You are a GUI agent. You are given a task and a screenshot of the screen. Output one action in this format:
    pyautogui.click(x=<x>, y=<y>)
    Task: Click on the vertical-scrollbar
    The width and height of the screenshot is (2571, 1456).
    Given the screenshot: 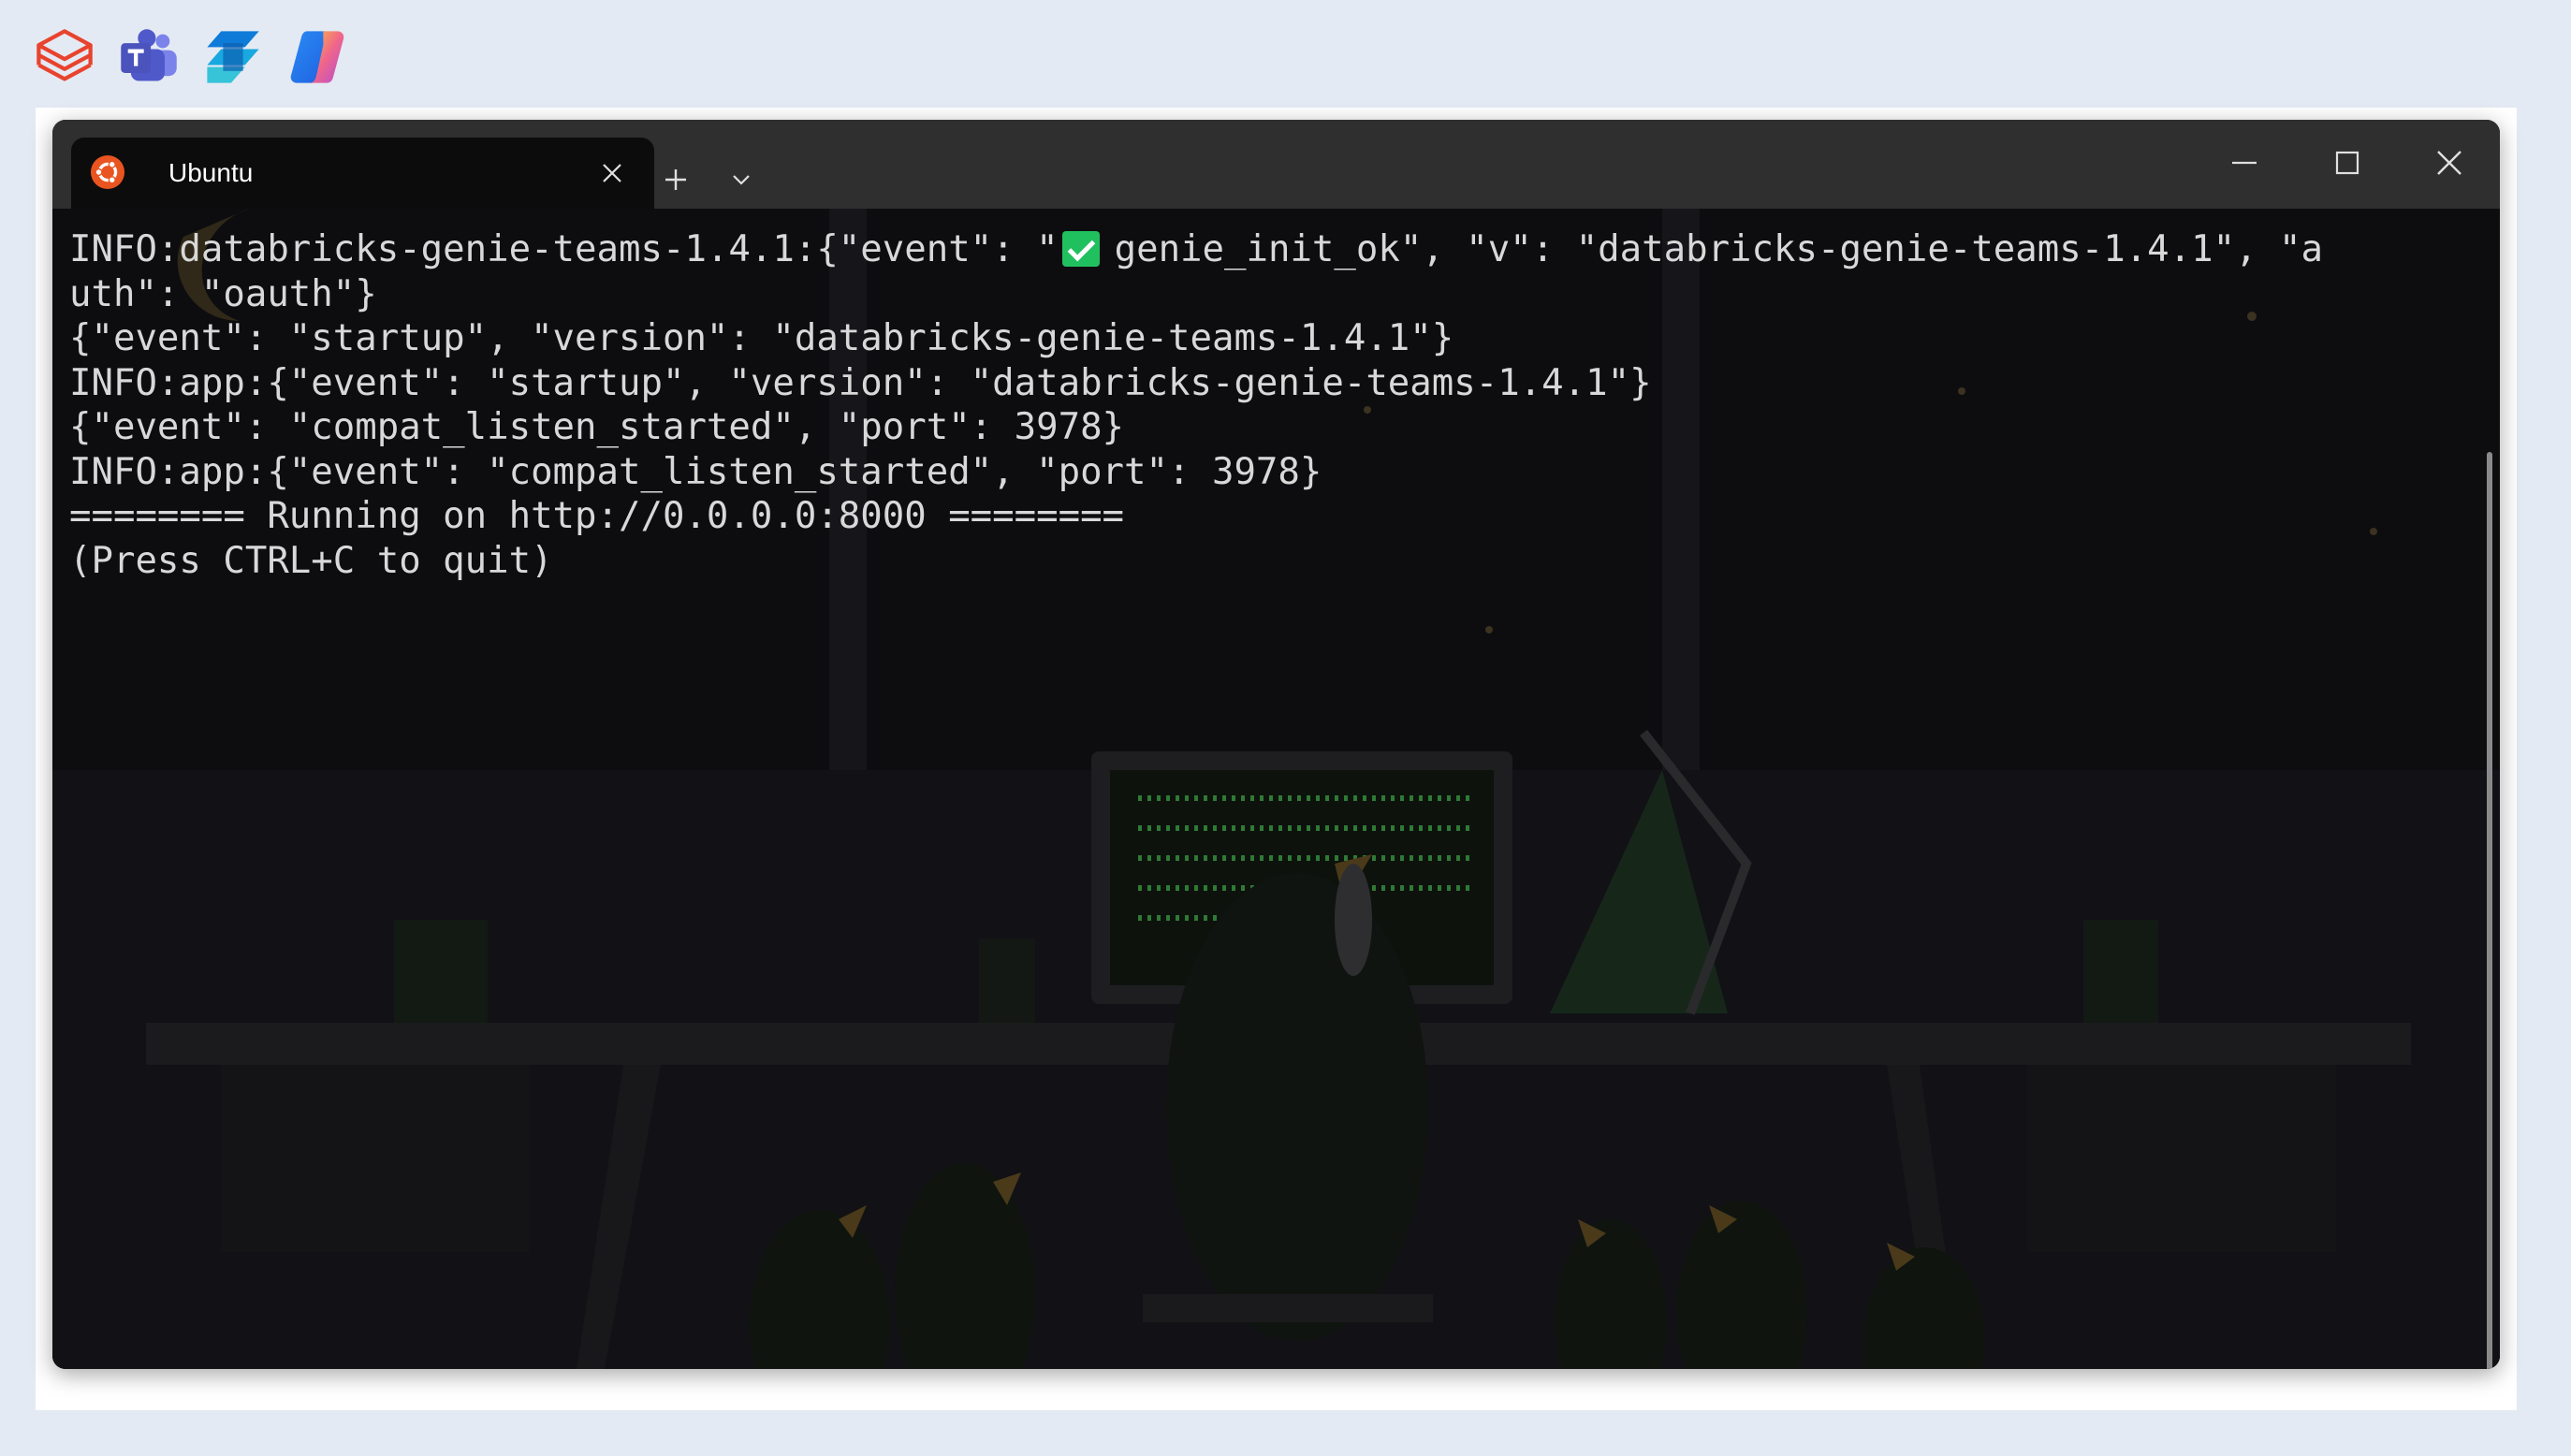 What is the action you would take?
    pyautogui.click(x=2489, y=910)
    